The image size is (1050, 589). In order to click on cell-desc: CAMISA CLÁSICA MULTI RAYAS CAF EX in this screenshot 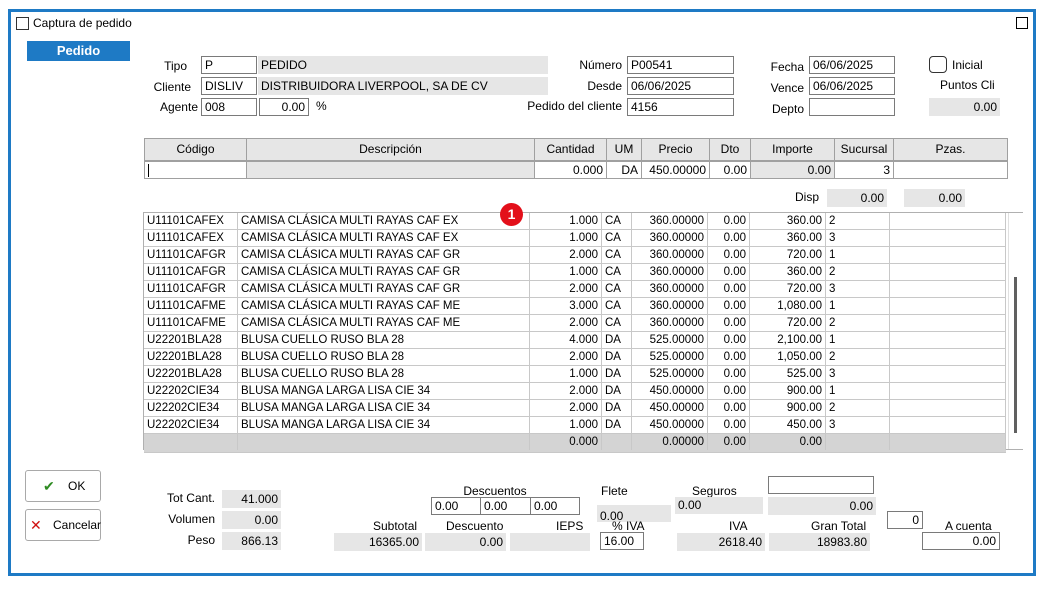, I will do `click(384, 238)`.